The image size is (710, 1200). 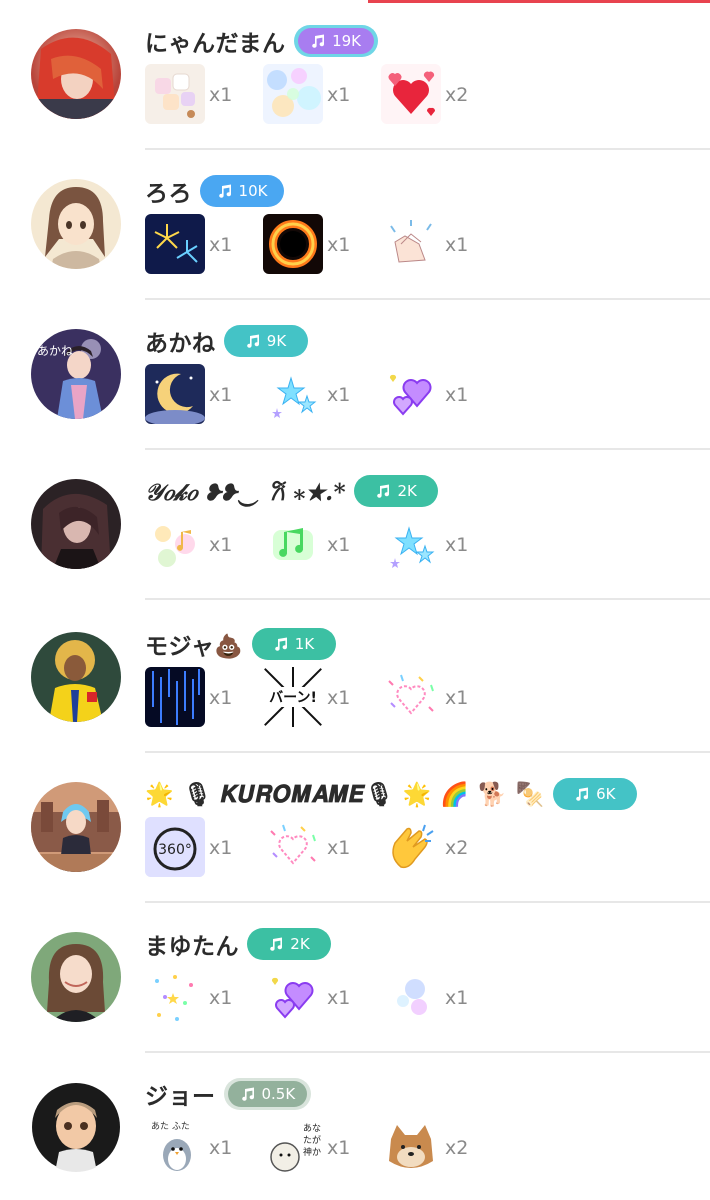 What do you see at coordinates (228, 1094) in the screenshot?
I see `name-line: ジョー 0.5K` at bounding box center [228, 1094].